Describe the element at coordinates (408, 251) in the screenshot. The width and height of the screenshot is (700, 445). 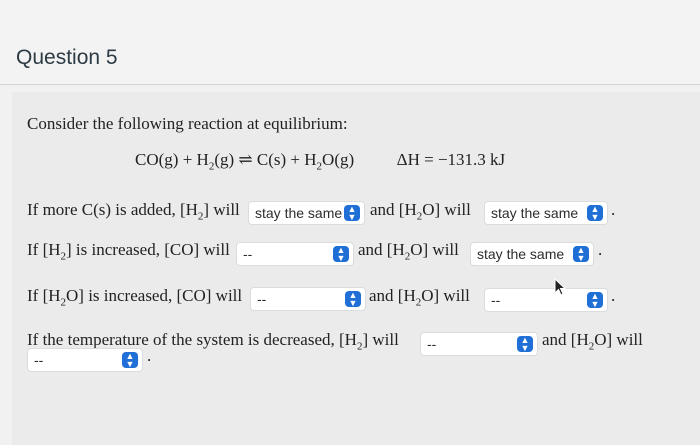
I see `row-2-mid-text: and [H2O] will` at that location.